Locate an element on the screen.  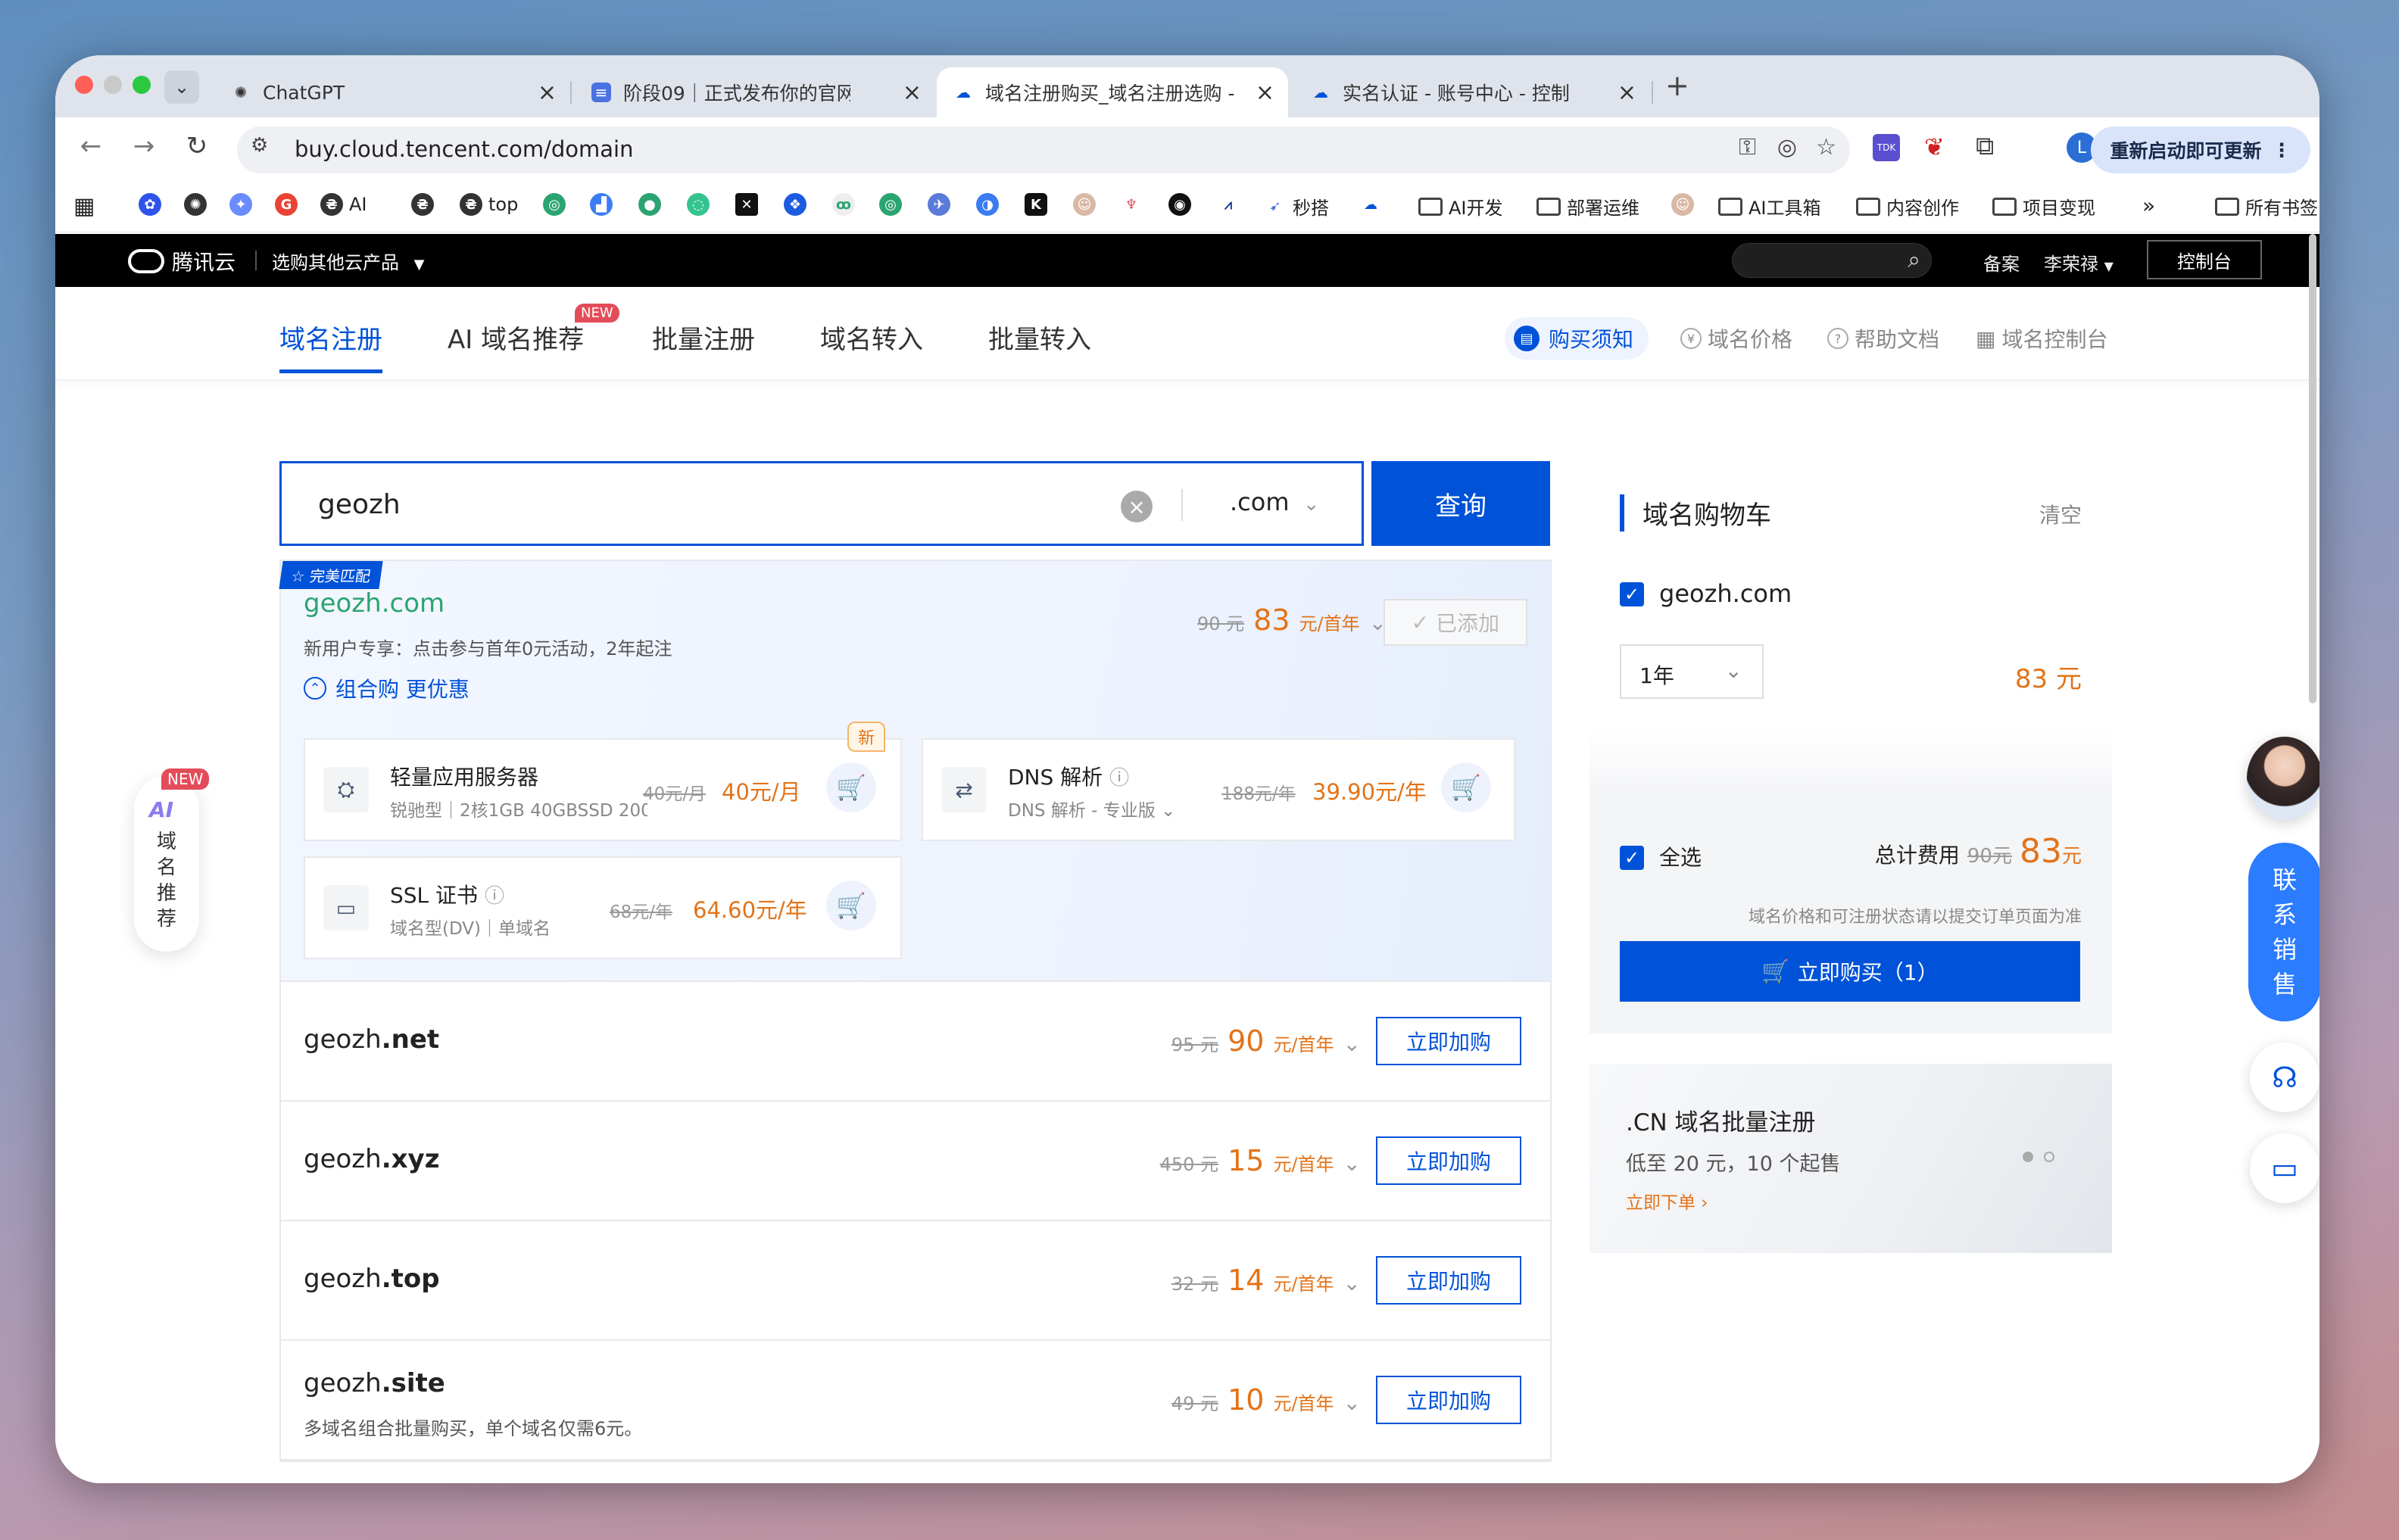
tab-bulk-transfer: 批量转入 is located at coordinates (1039, 338).